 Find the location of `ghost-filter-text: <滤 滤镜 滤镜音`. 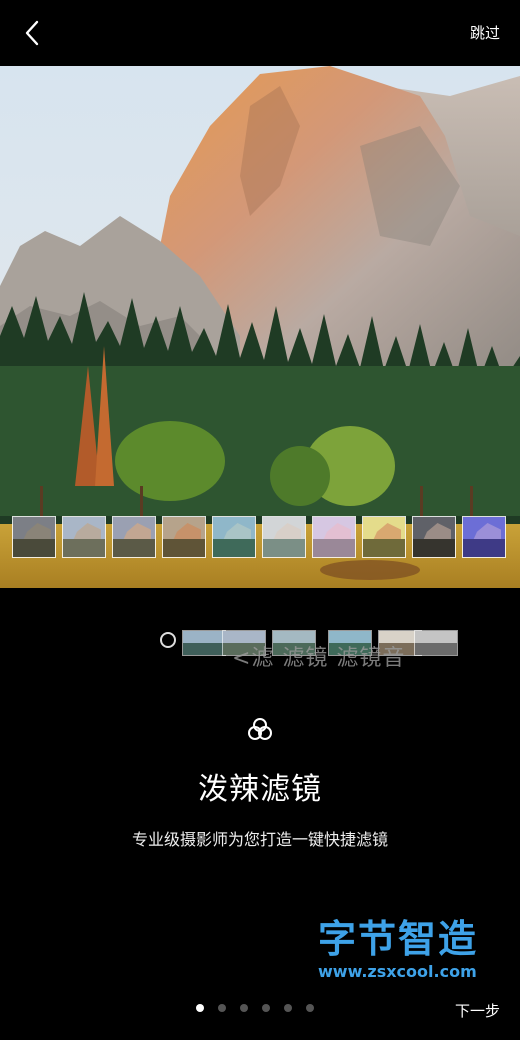

ghost-filter-text: <滤 滤镜 滤镜音 is located at coordinates (319, 658).